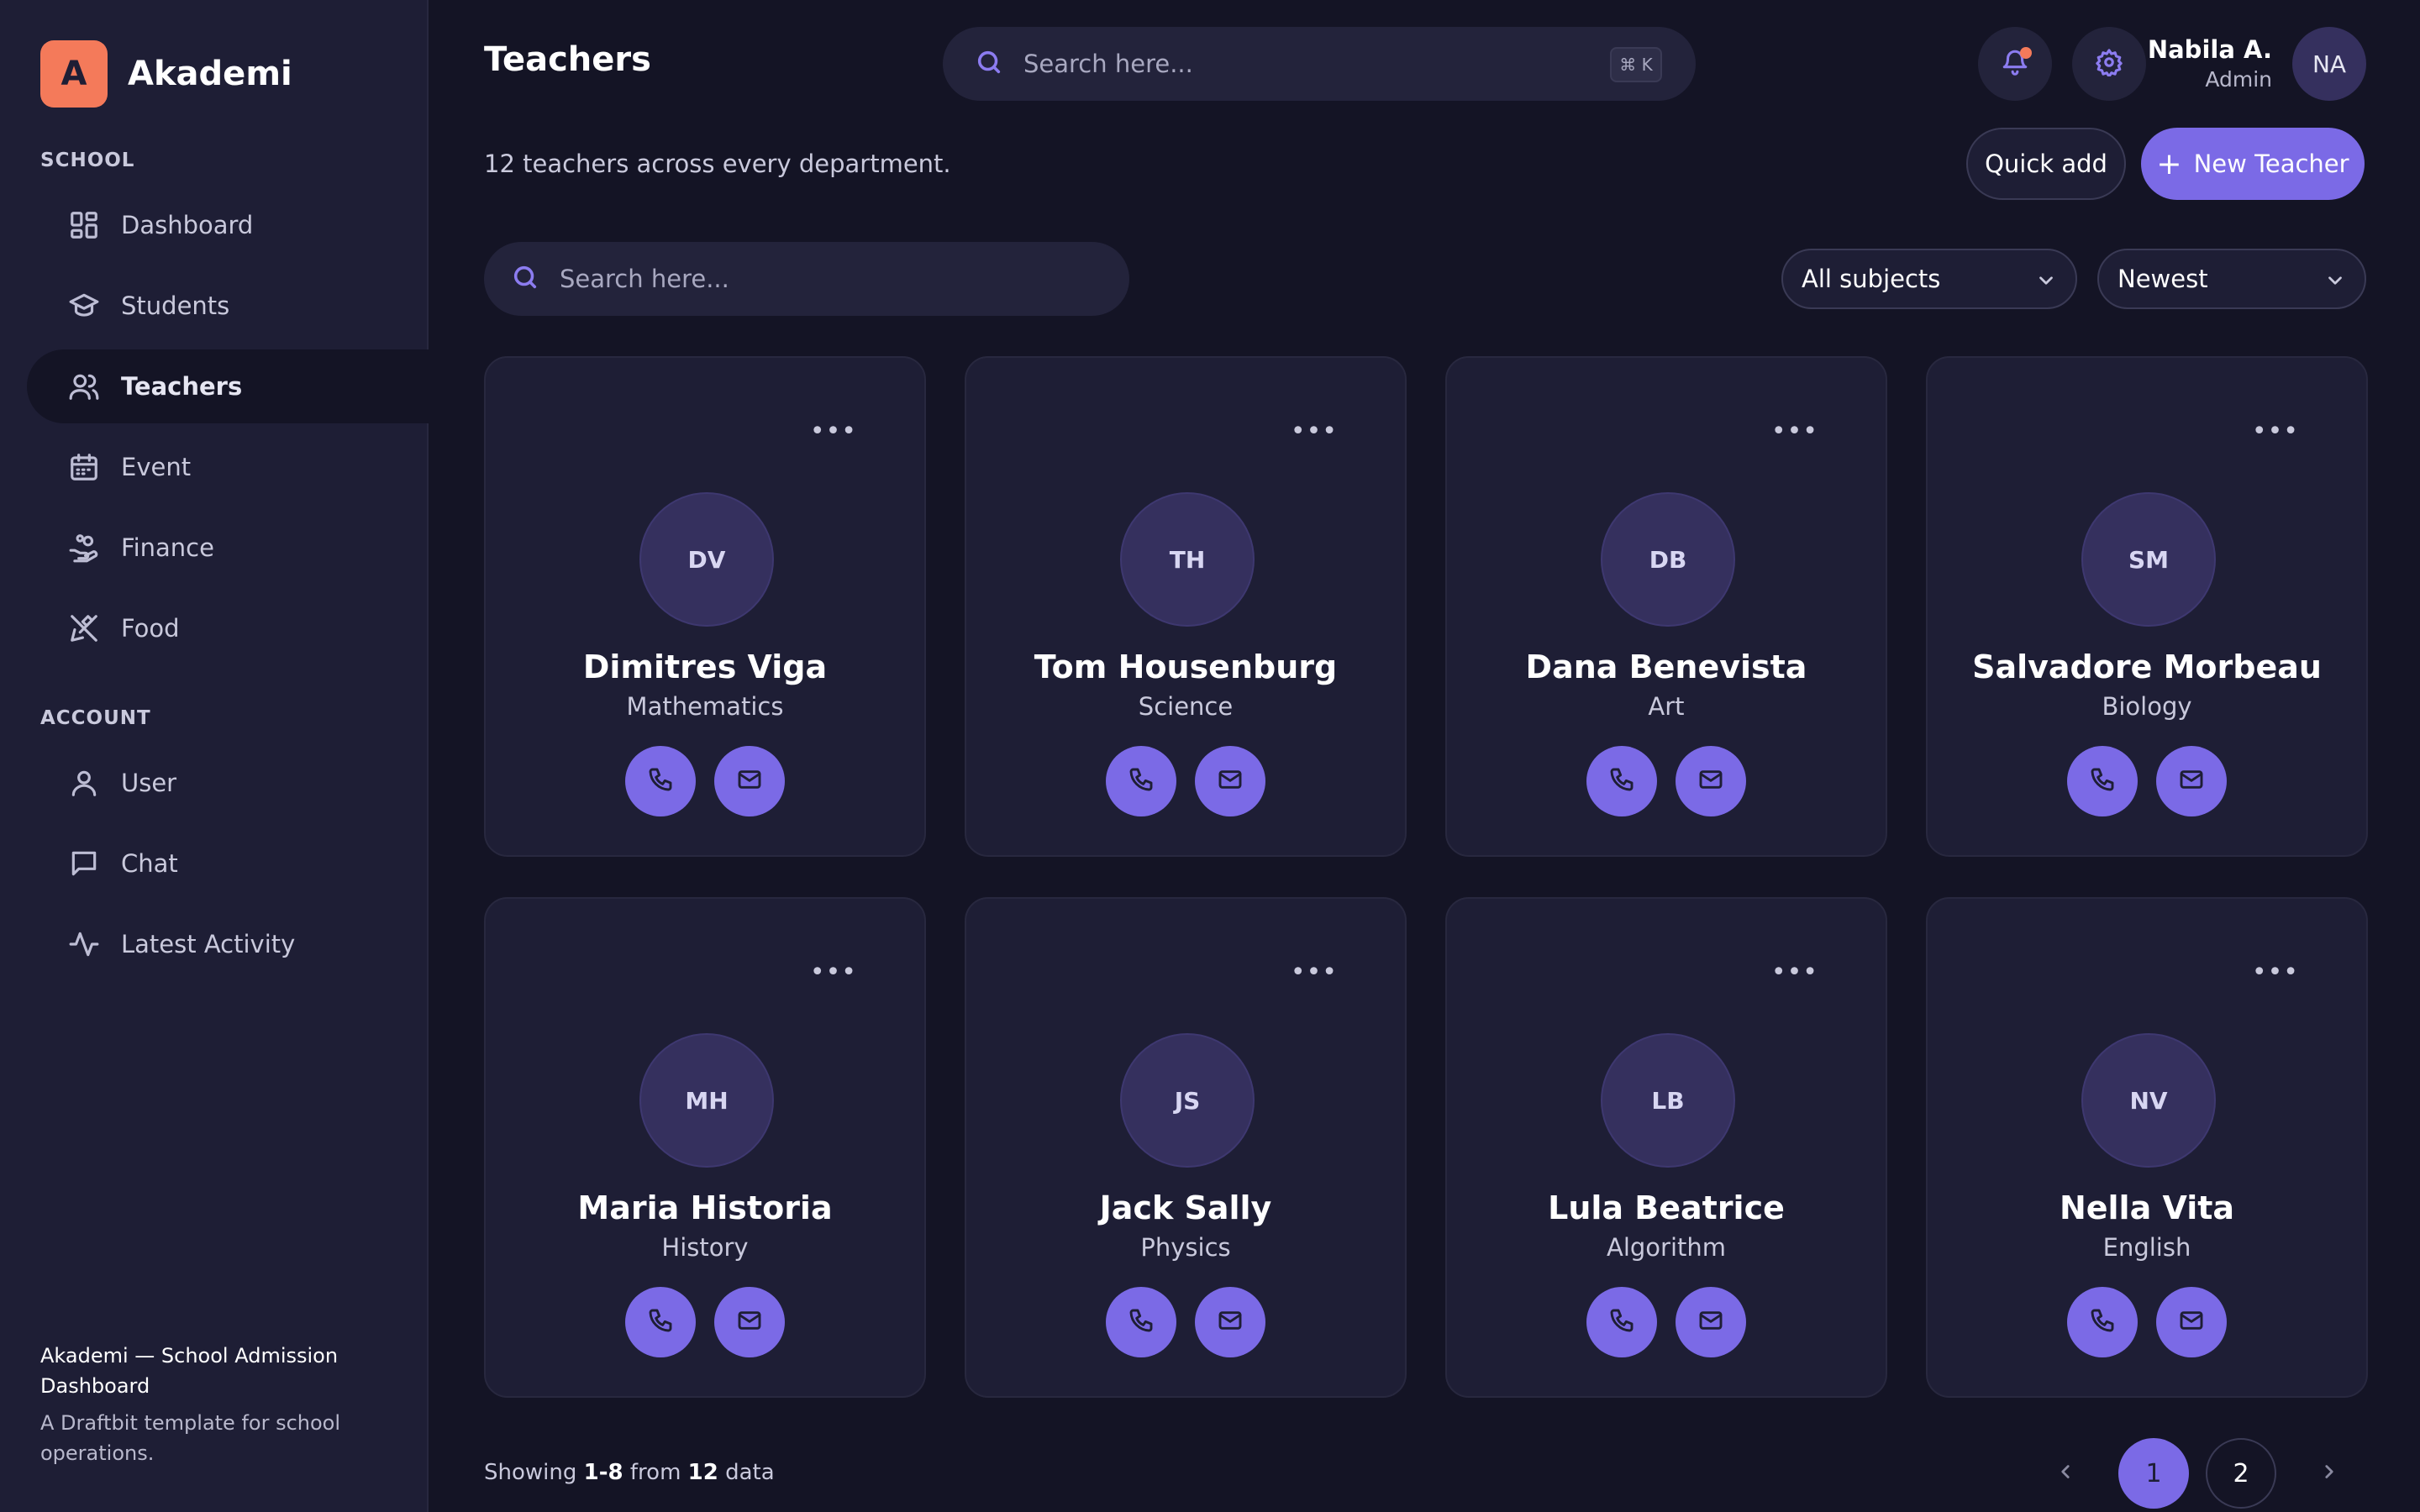  I want to click on sidebar-item-chat: Chat, so click(228, 863).